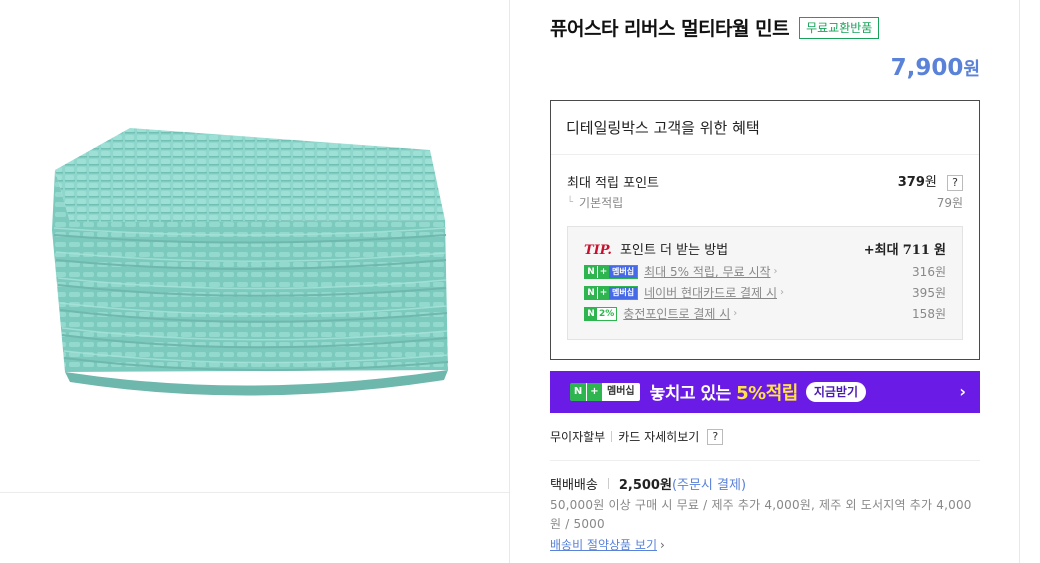 The width and height of the screenshot is (1040, 563). What do you see at coordinates (601, 203) in the screenshot?
I see `base-point-label: 기본적립` at bounding box center [601, 203].